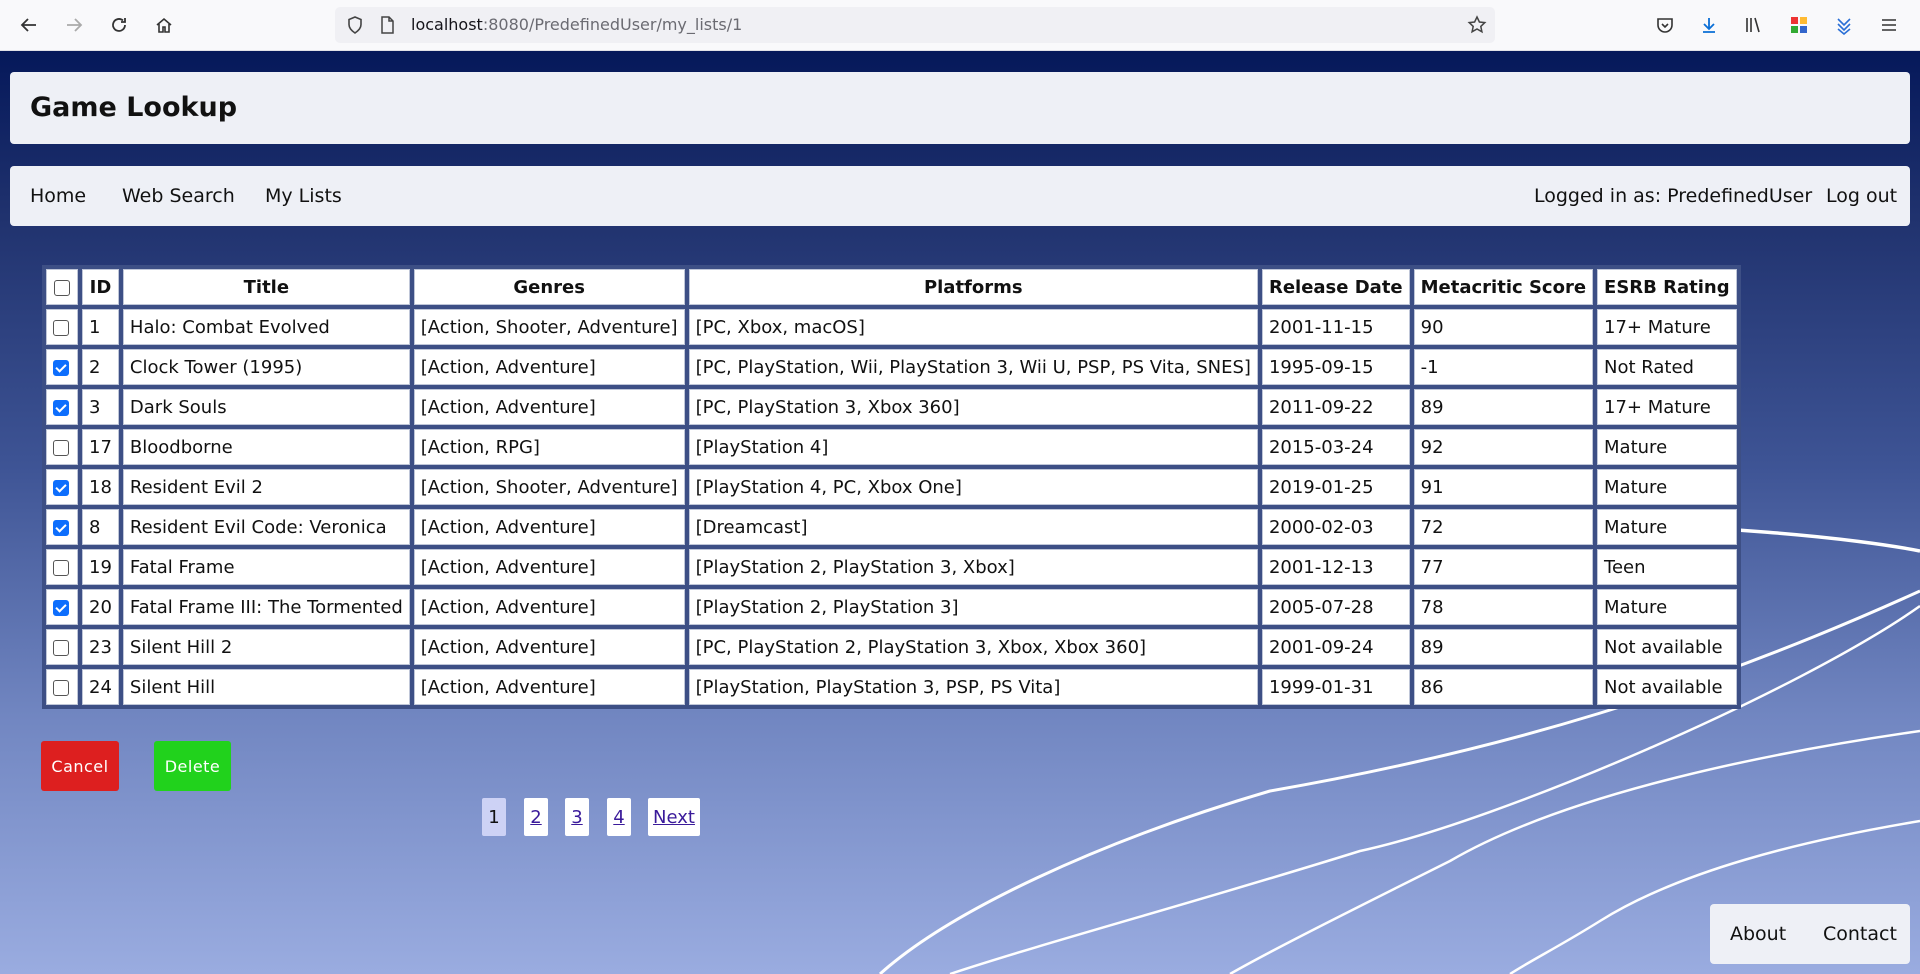 This screenshot has width=1920, height=974. I want to click on nav-web-search: Web Search, so click(178, 196).